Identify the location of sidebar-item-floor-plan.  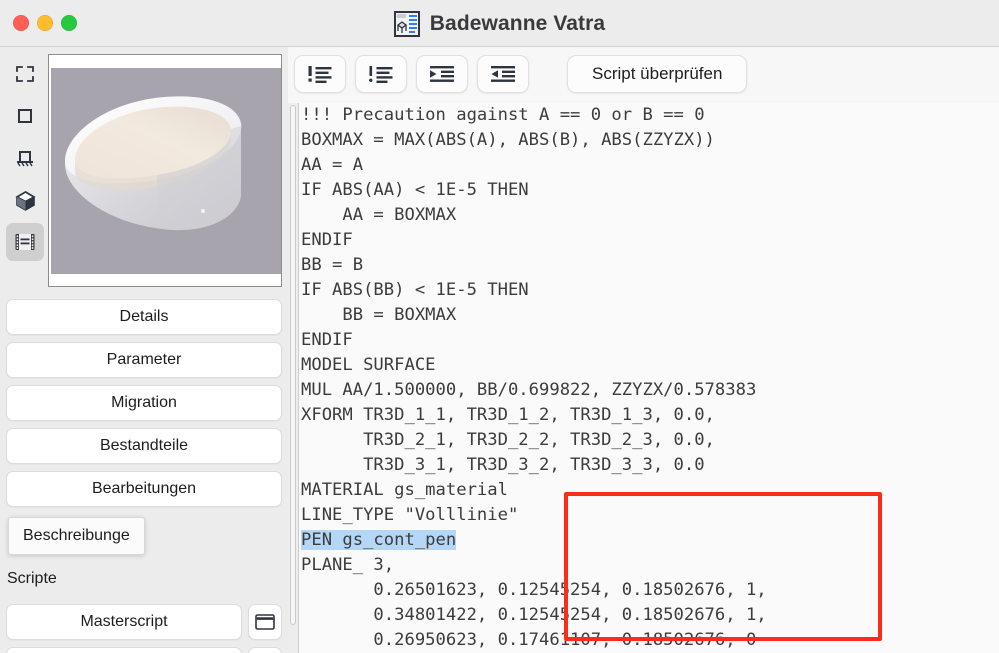
(25, 116).